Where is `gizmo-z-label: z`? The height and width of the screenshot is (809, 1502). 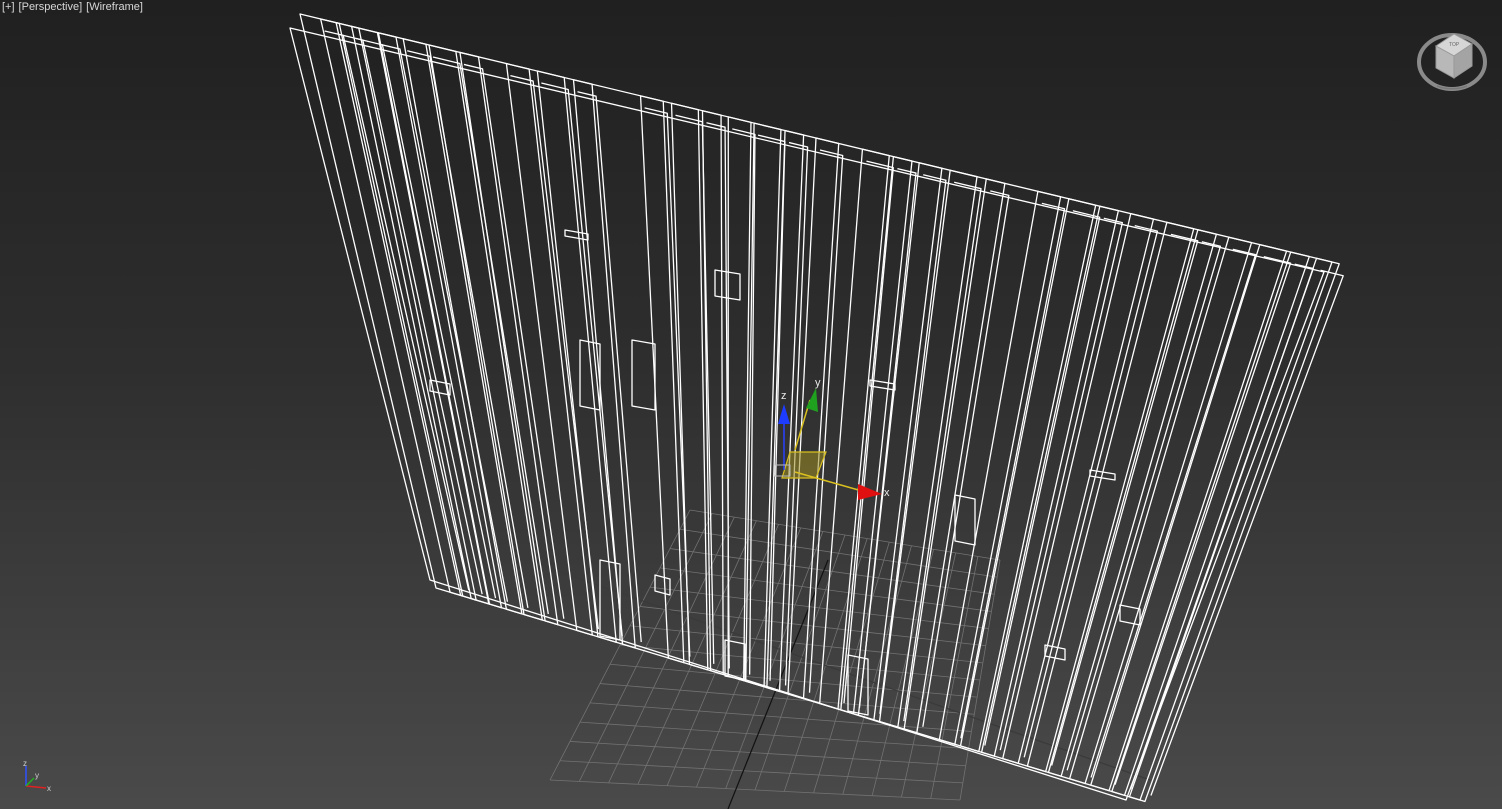 gizmo-z-label: z is located at coordinates (784, 396).